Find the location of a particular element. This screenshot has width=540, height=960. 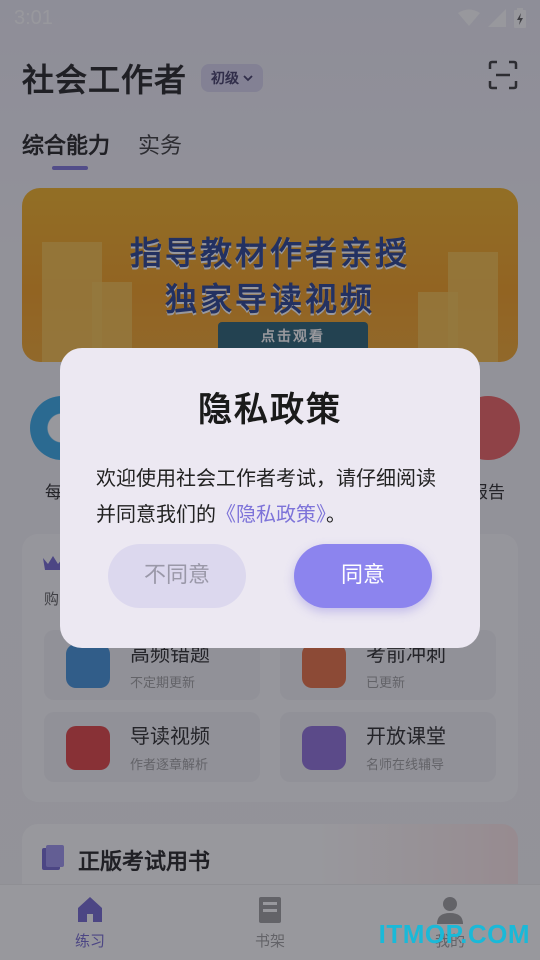

agree-button: 同意 is located at coordinates (363, 576).